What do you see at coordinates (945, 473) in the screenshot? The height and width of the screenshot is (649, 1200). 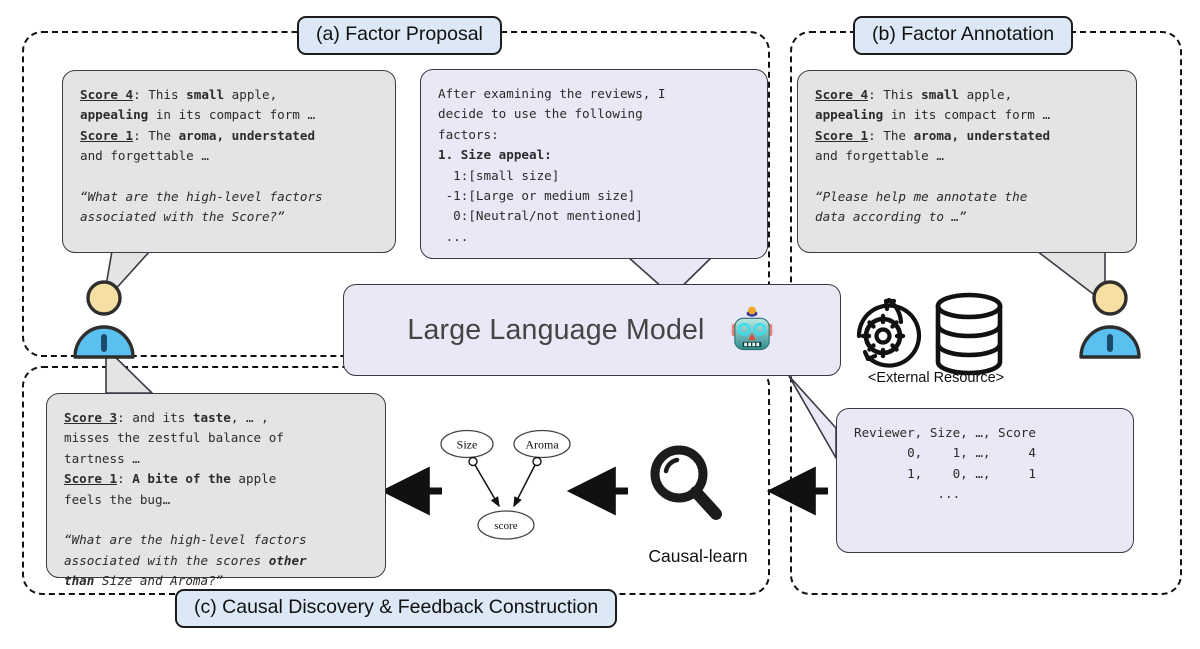 I see `table-row: 1, 0, …, 1` at bounding box center [945, 473].